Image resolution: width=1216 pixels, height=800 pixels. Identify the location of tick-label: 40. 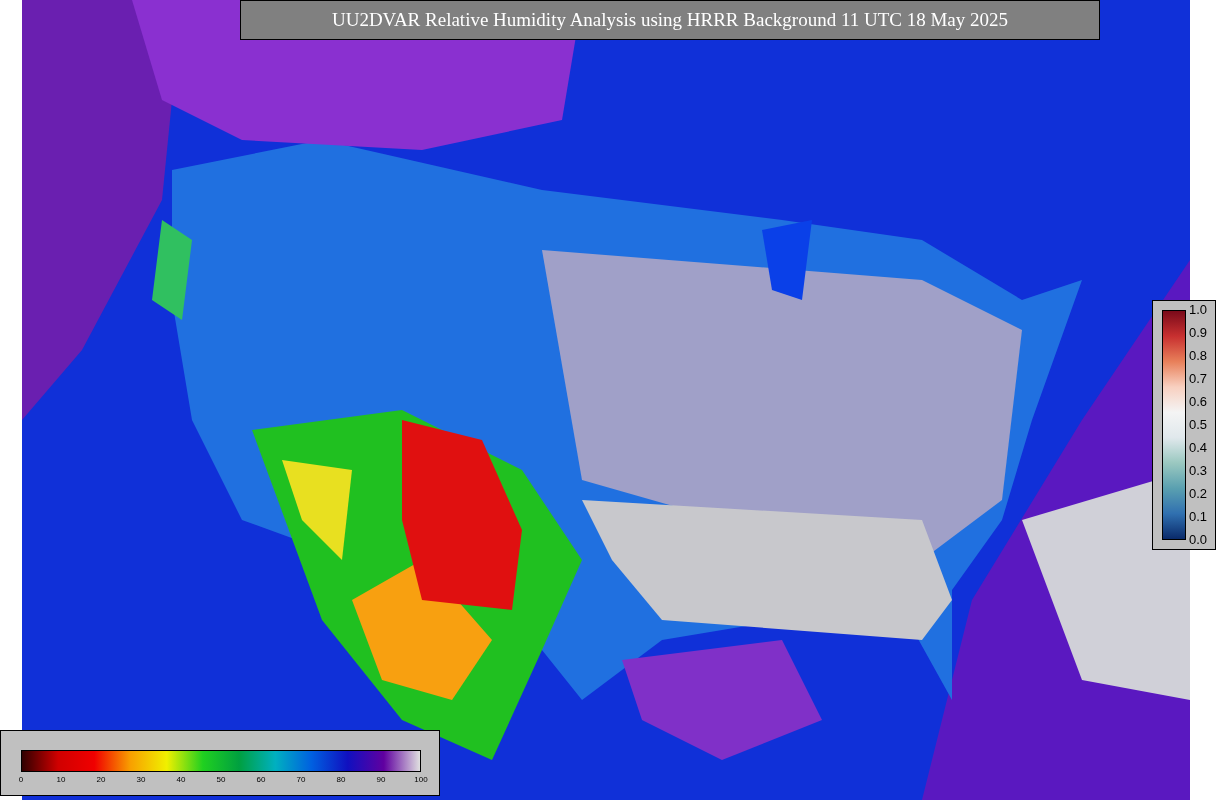
(181, 780).